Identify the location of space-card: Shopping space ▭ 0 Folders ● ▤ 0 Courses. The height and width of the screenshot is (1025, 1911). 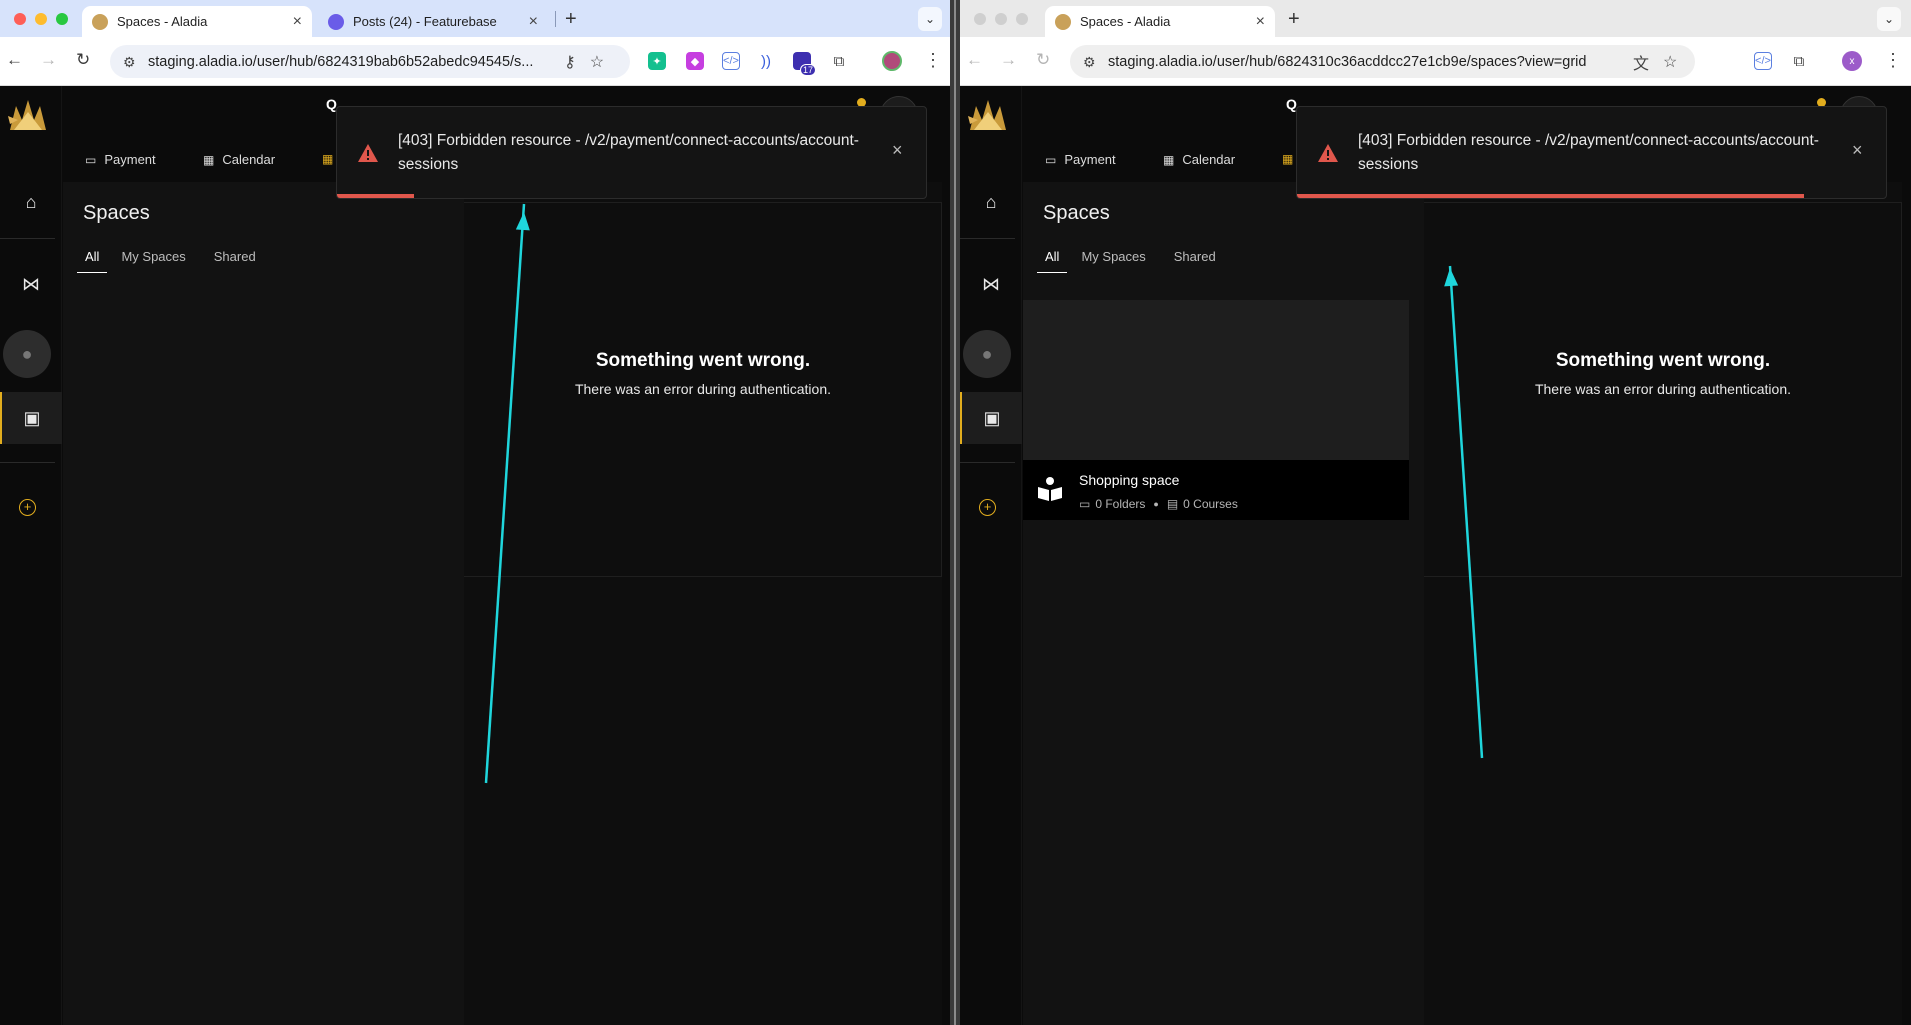
(1216, 410).